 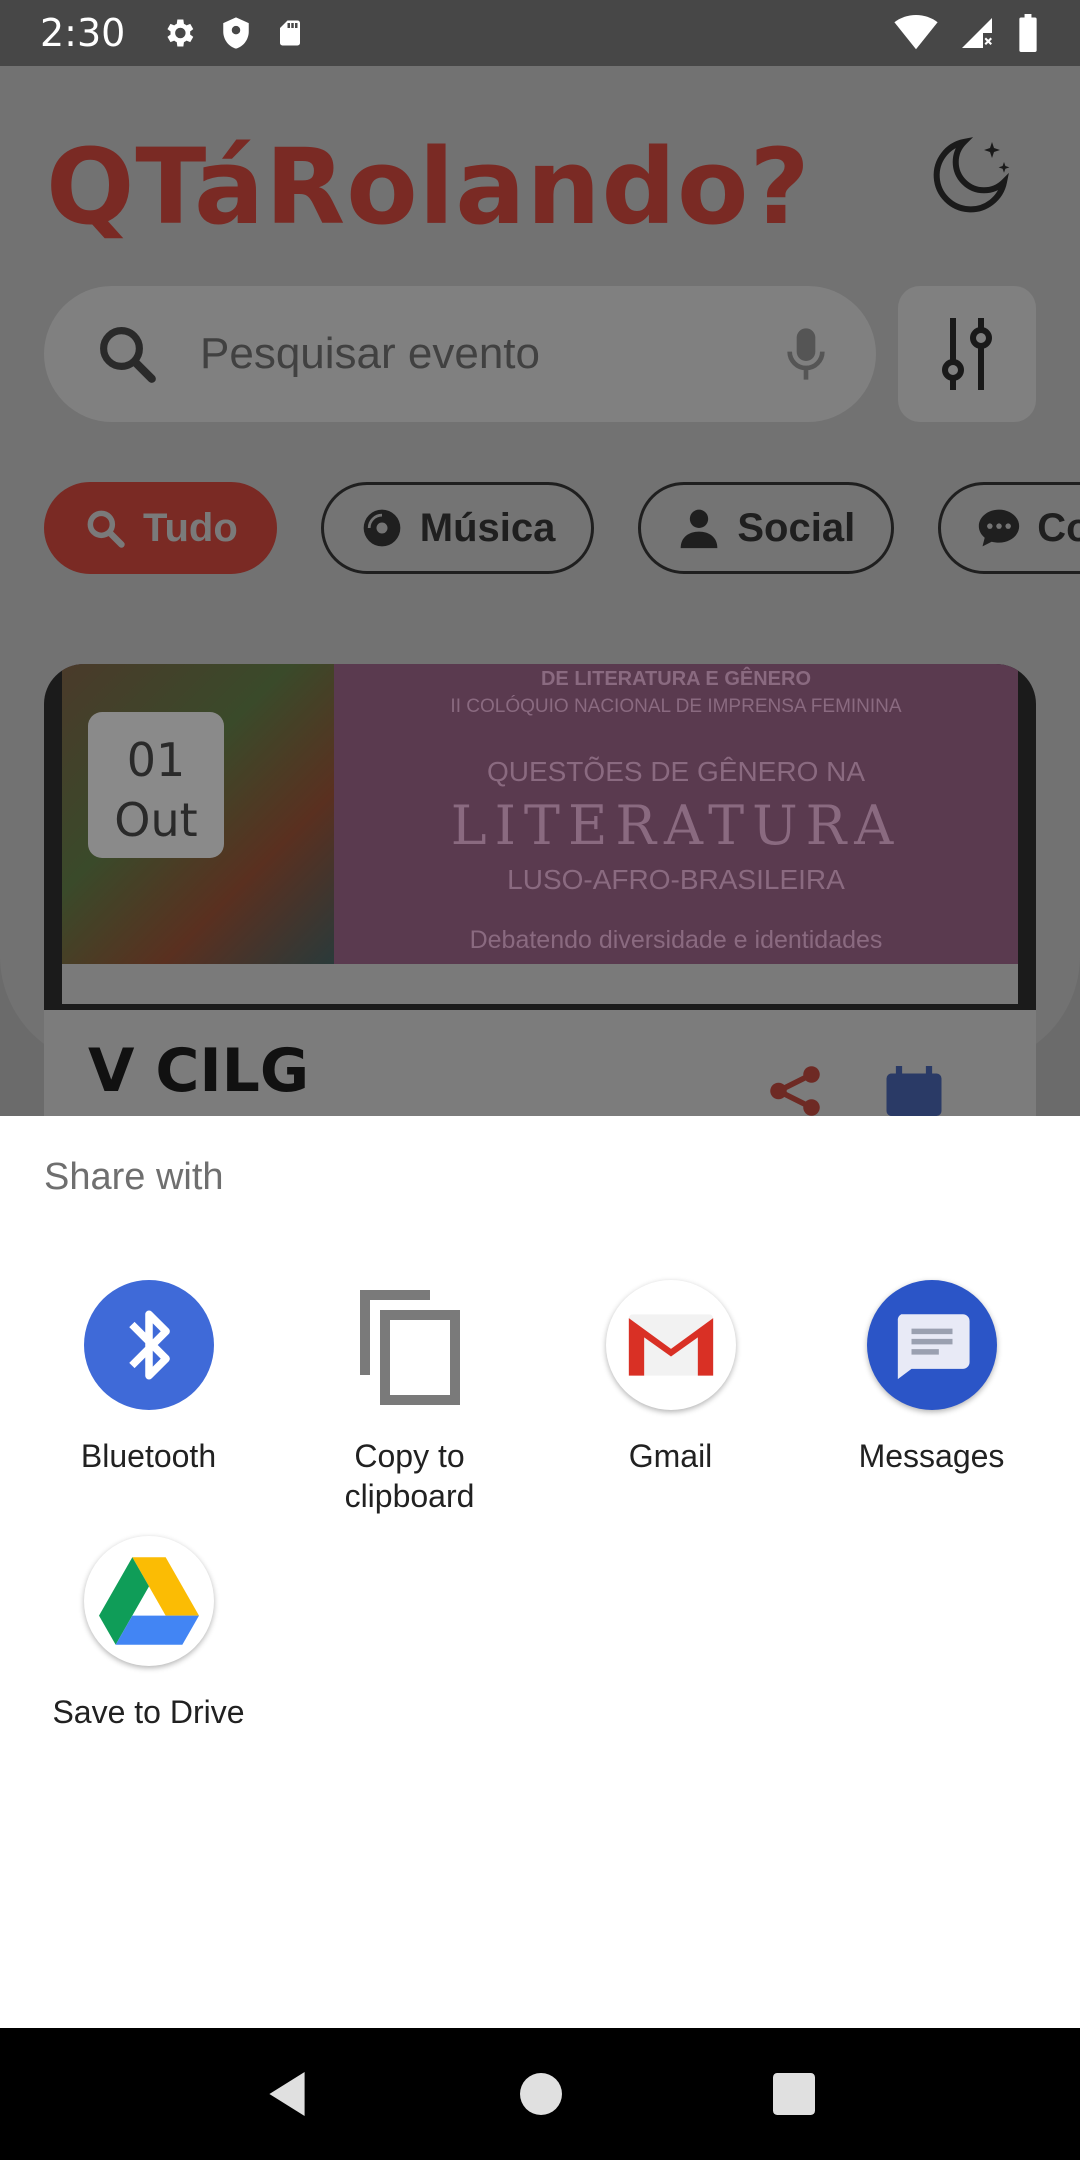 What do you see at coordinates (493, 354) in the screenshot?
I see `search-input: Pesquisar evento` at bounding box center [493, 354].